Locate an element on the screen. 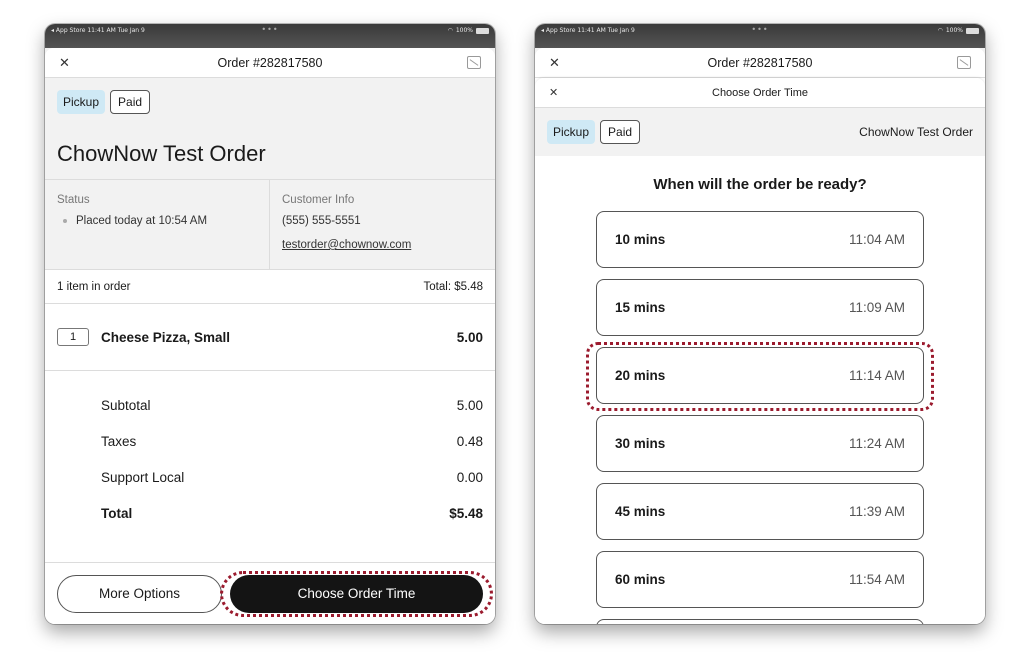  status-text: Placed today at 10:54 AM is located at coordinates (142, 221).